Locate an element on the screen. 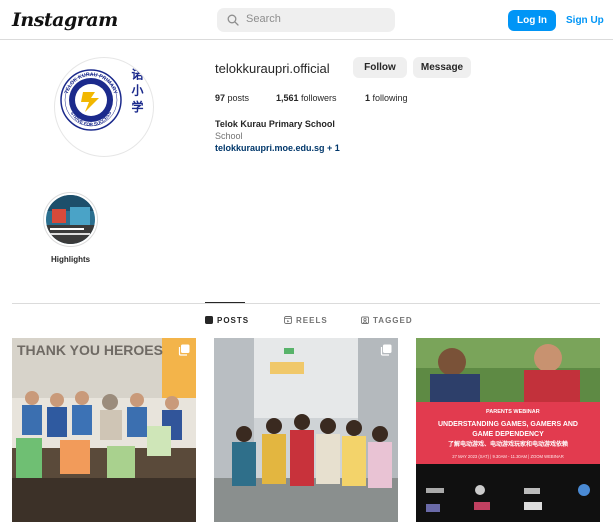 Image resolution: width=613 pixels, height=532 pixels. tab-tagged-label: TAGGED is located at coordinates (393, 320).